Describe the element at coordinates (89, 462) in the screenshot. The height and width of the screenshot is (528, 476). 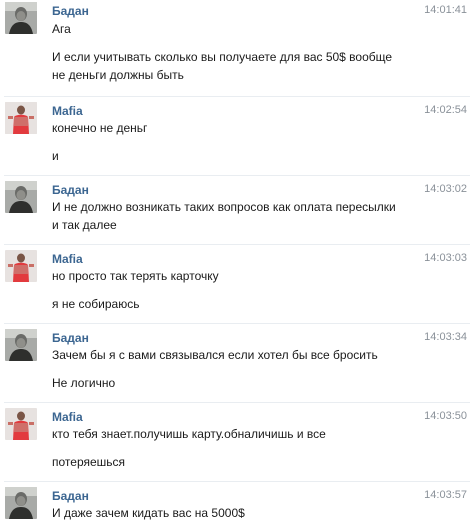
I see `message-text: потеряешься` at that location.